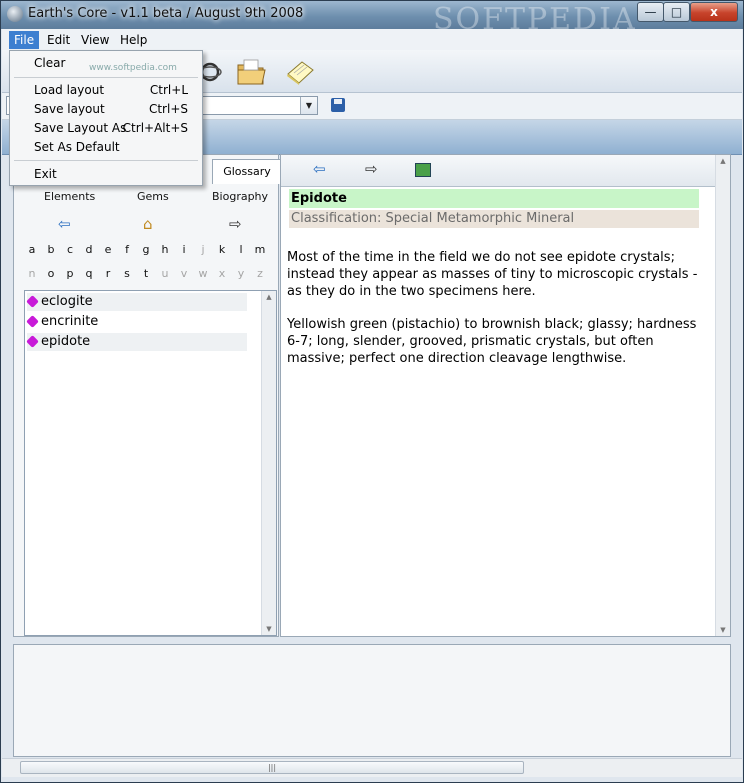 This screenshot has height=783, width=744. Describe the element at coordinates (222, 249) in the screenshot. I see `letter-k: k` at that location.